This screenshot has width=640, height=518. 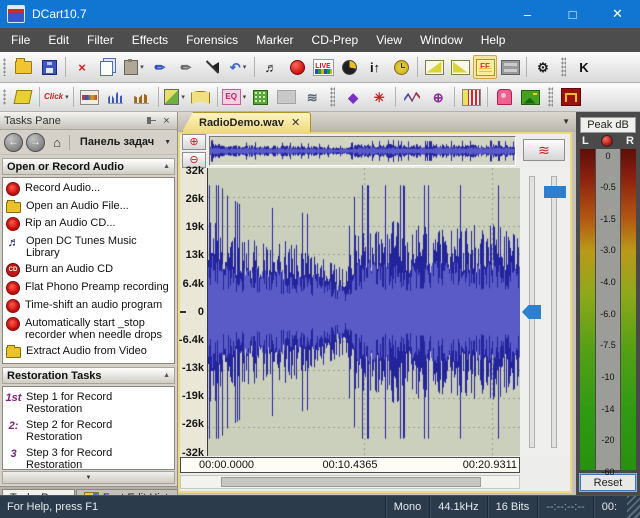 I want to click on copy-button: ▾, so click(x=108, y=67).